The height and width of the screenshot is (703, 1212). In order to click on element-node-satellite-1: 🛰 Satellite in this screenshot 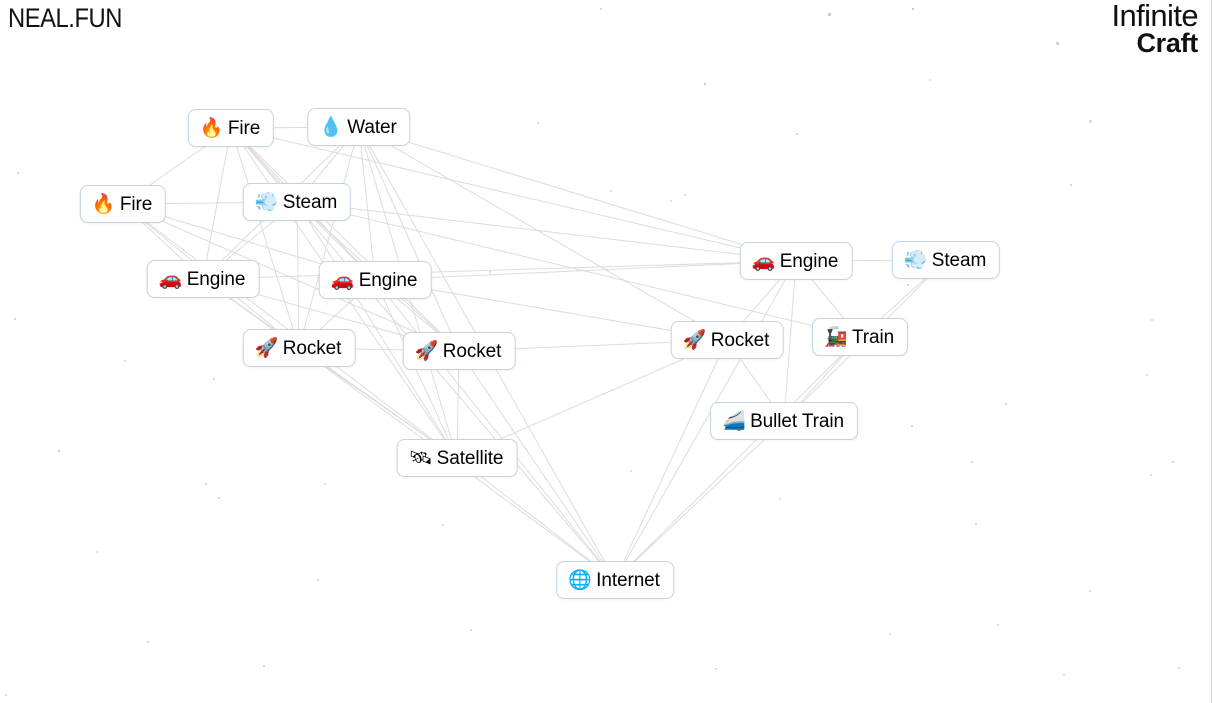, I will do `click(457, 458)`.